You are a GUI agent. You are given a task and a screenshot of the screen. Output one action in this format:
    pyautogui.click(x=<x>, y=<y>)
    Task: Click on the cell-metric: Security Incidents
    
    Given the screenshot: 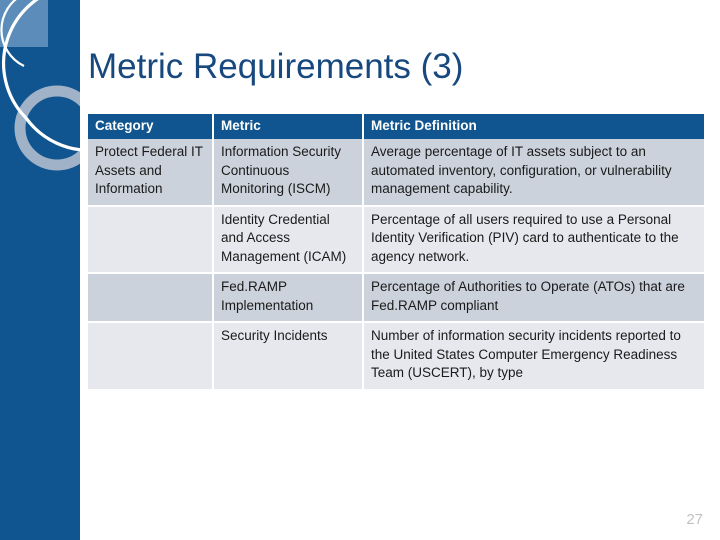 What is the action you would take?
    pyautogui.click(x=288, y=356)
    